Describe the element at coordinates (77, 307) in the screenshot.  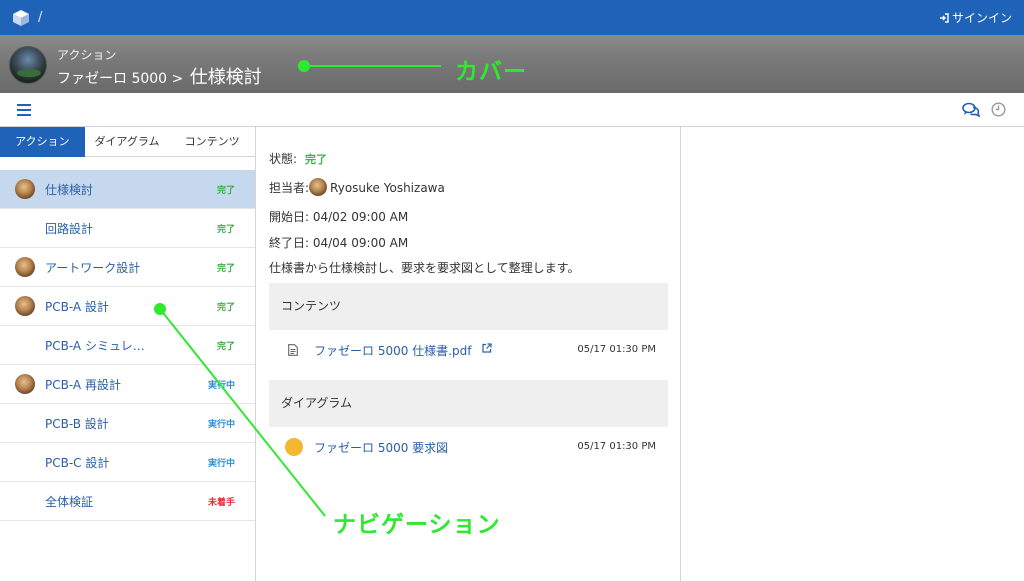
I see `action-label: PCB-A 設計` at that location.